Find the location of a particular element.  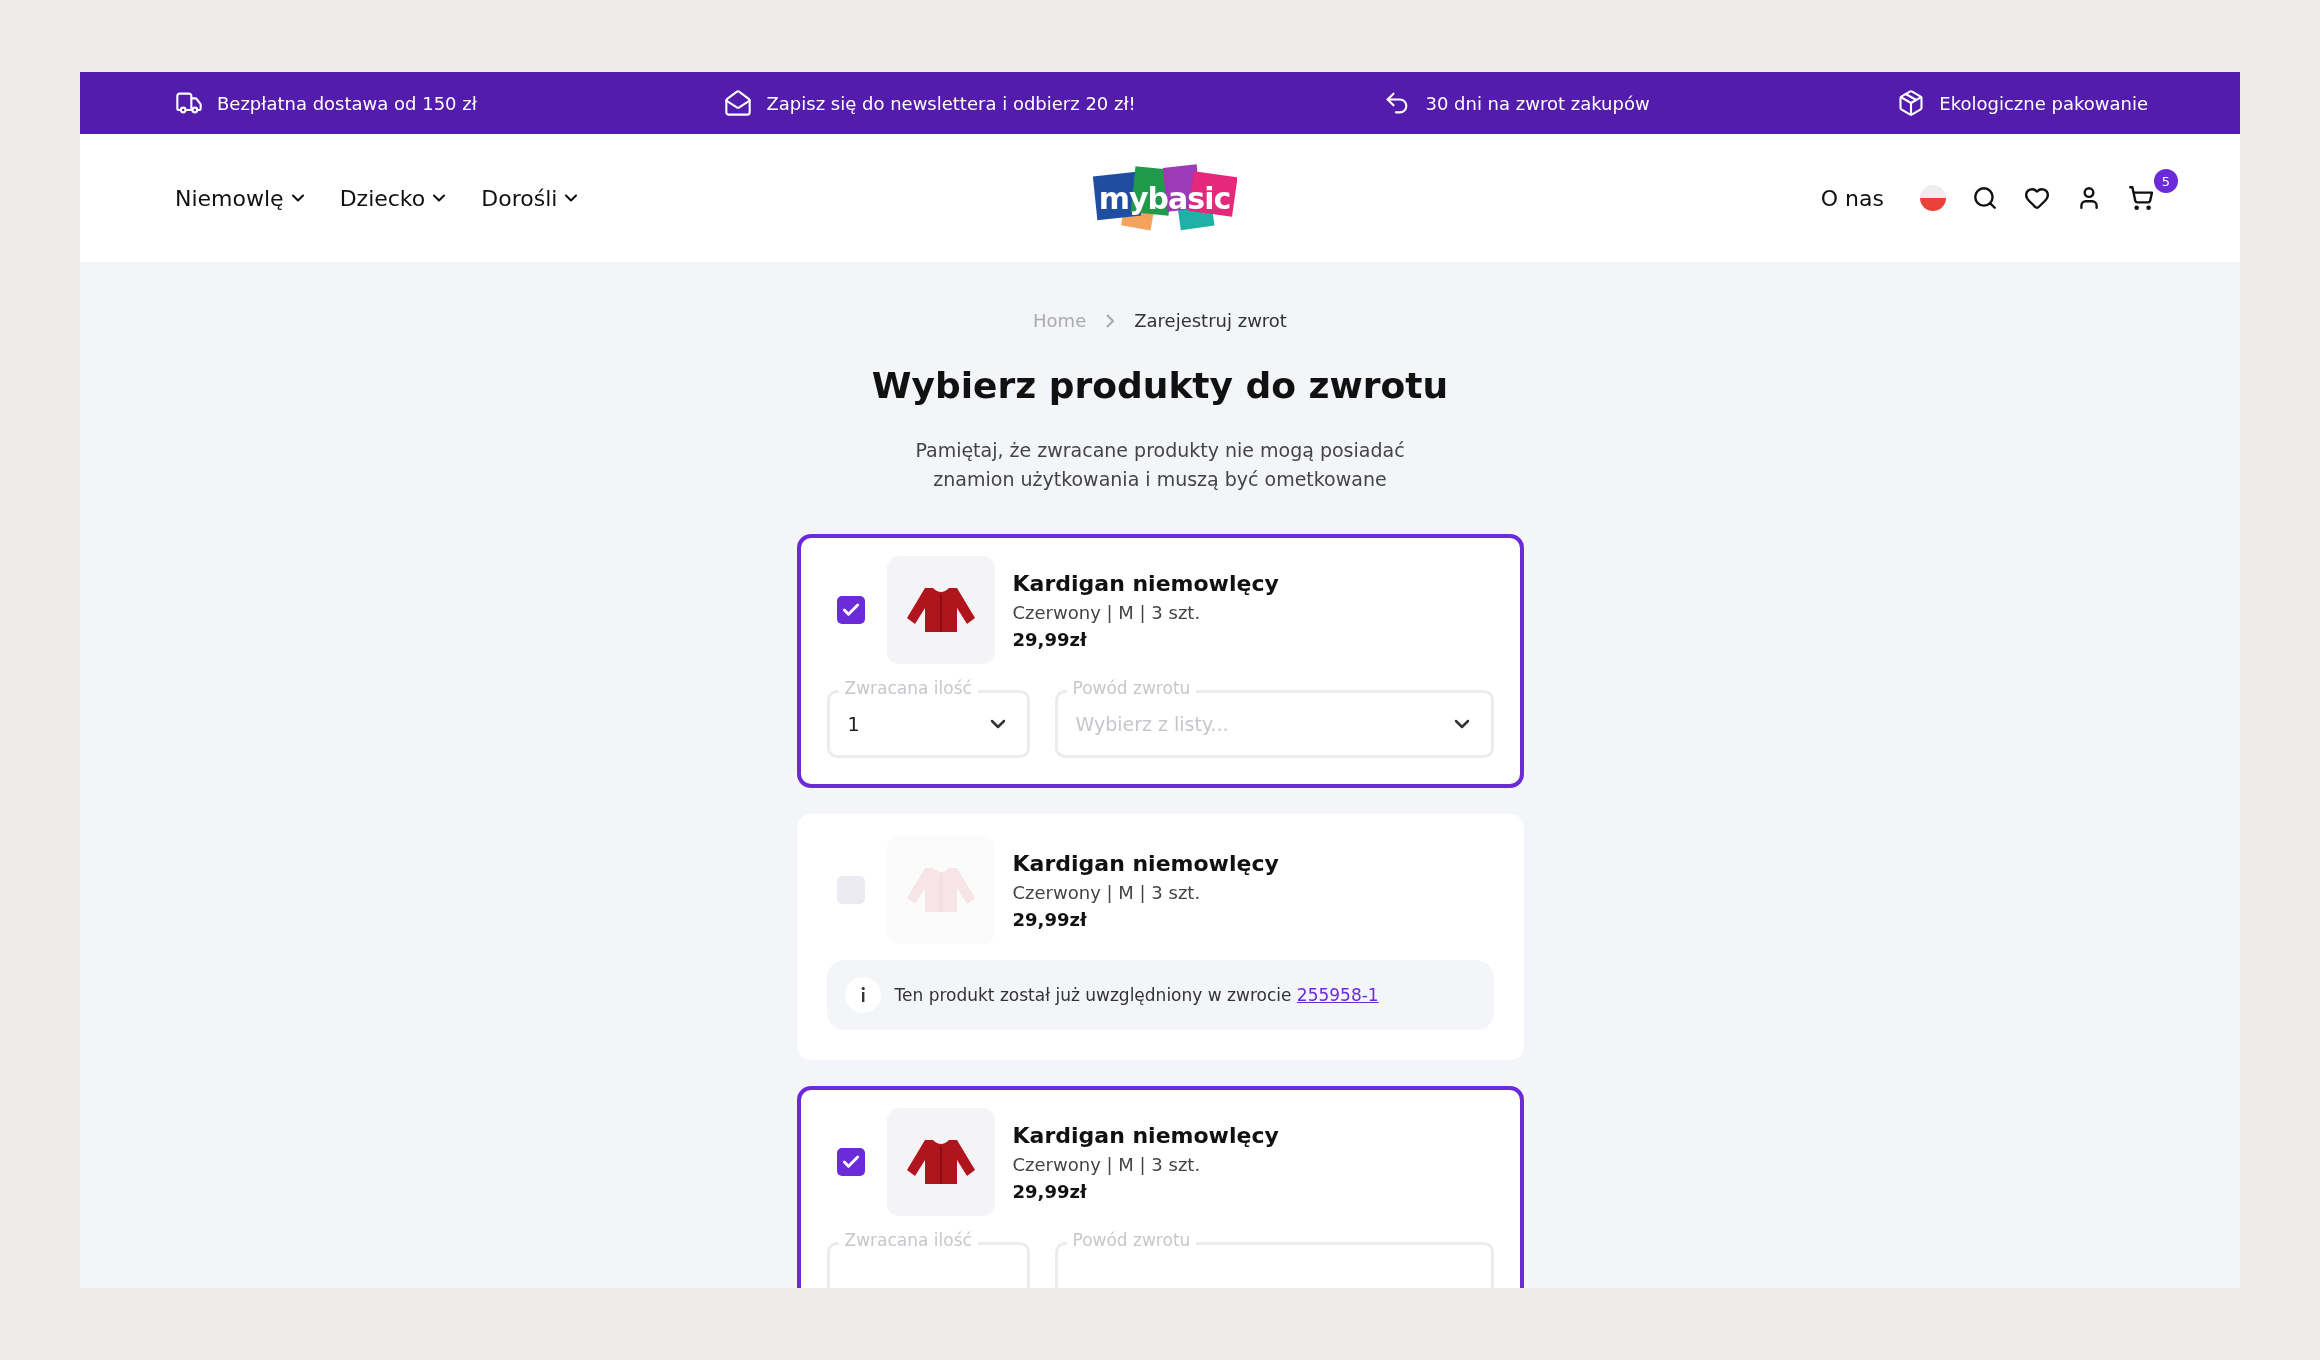

envelope-icon is located at coordinates (738, 103).